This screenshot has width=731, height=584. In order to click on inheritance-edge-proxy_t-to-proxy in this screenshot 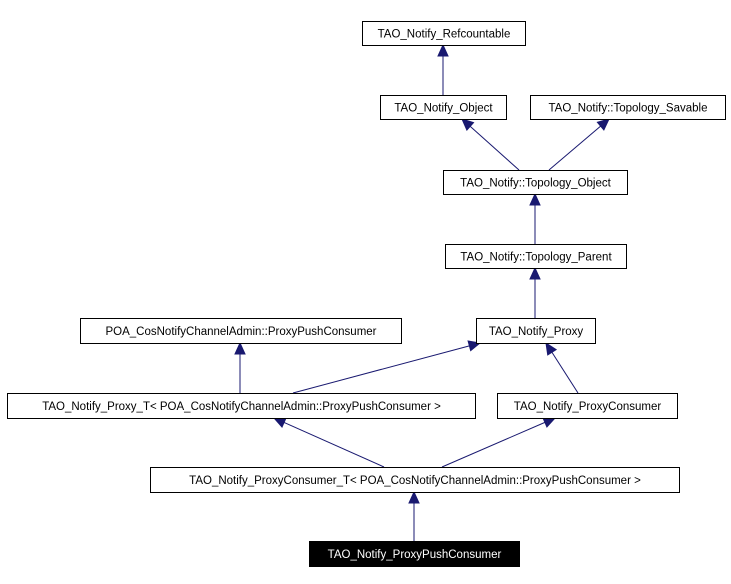, I will do `click(387, 367)`.